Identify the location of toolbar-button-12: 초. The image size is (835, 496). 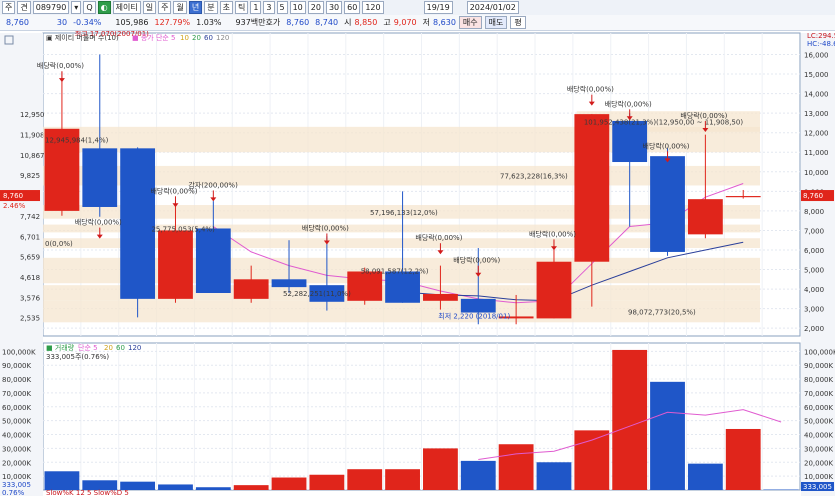
(226, 7).